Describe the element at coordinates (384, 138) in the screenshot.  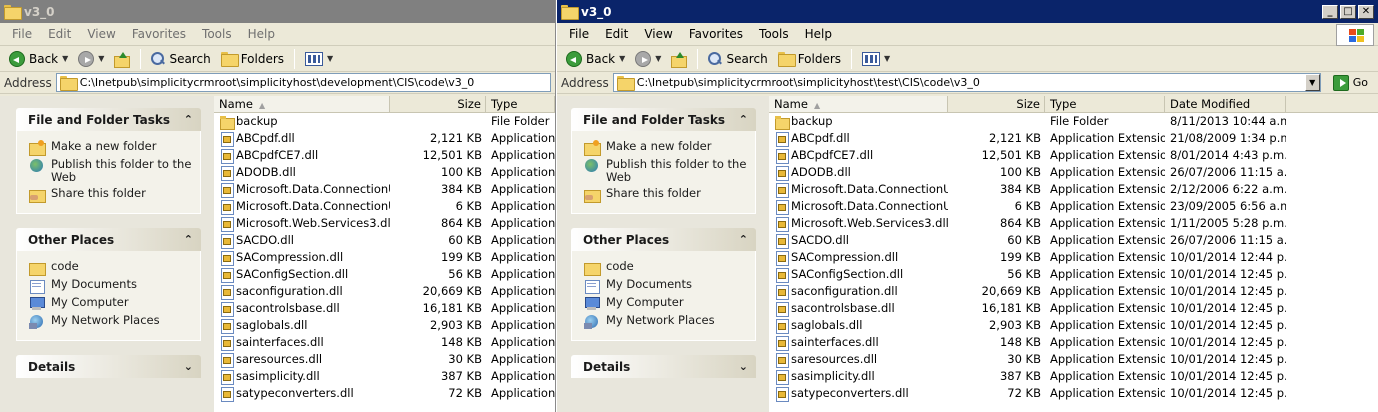
I see `file-row: ABCpdf.dll 2,121 KB Application E` at that location.